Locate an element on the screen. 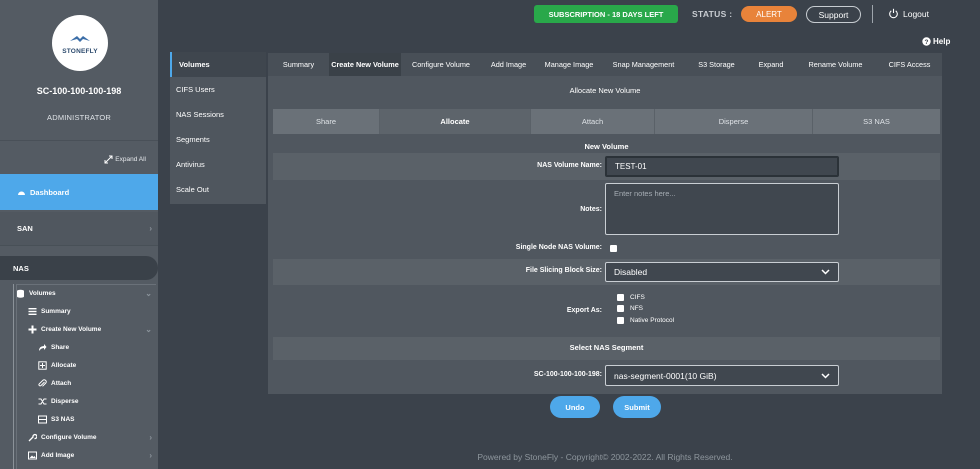 Image resolution: width=980 pixels, height=469 pixels. plus-icon is located at coordinates (32, 329).